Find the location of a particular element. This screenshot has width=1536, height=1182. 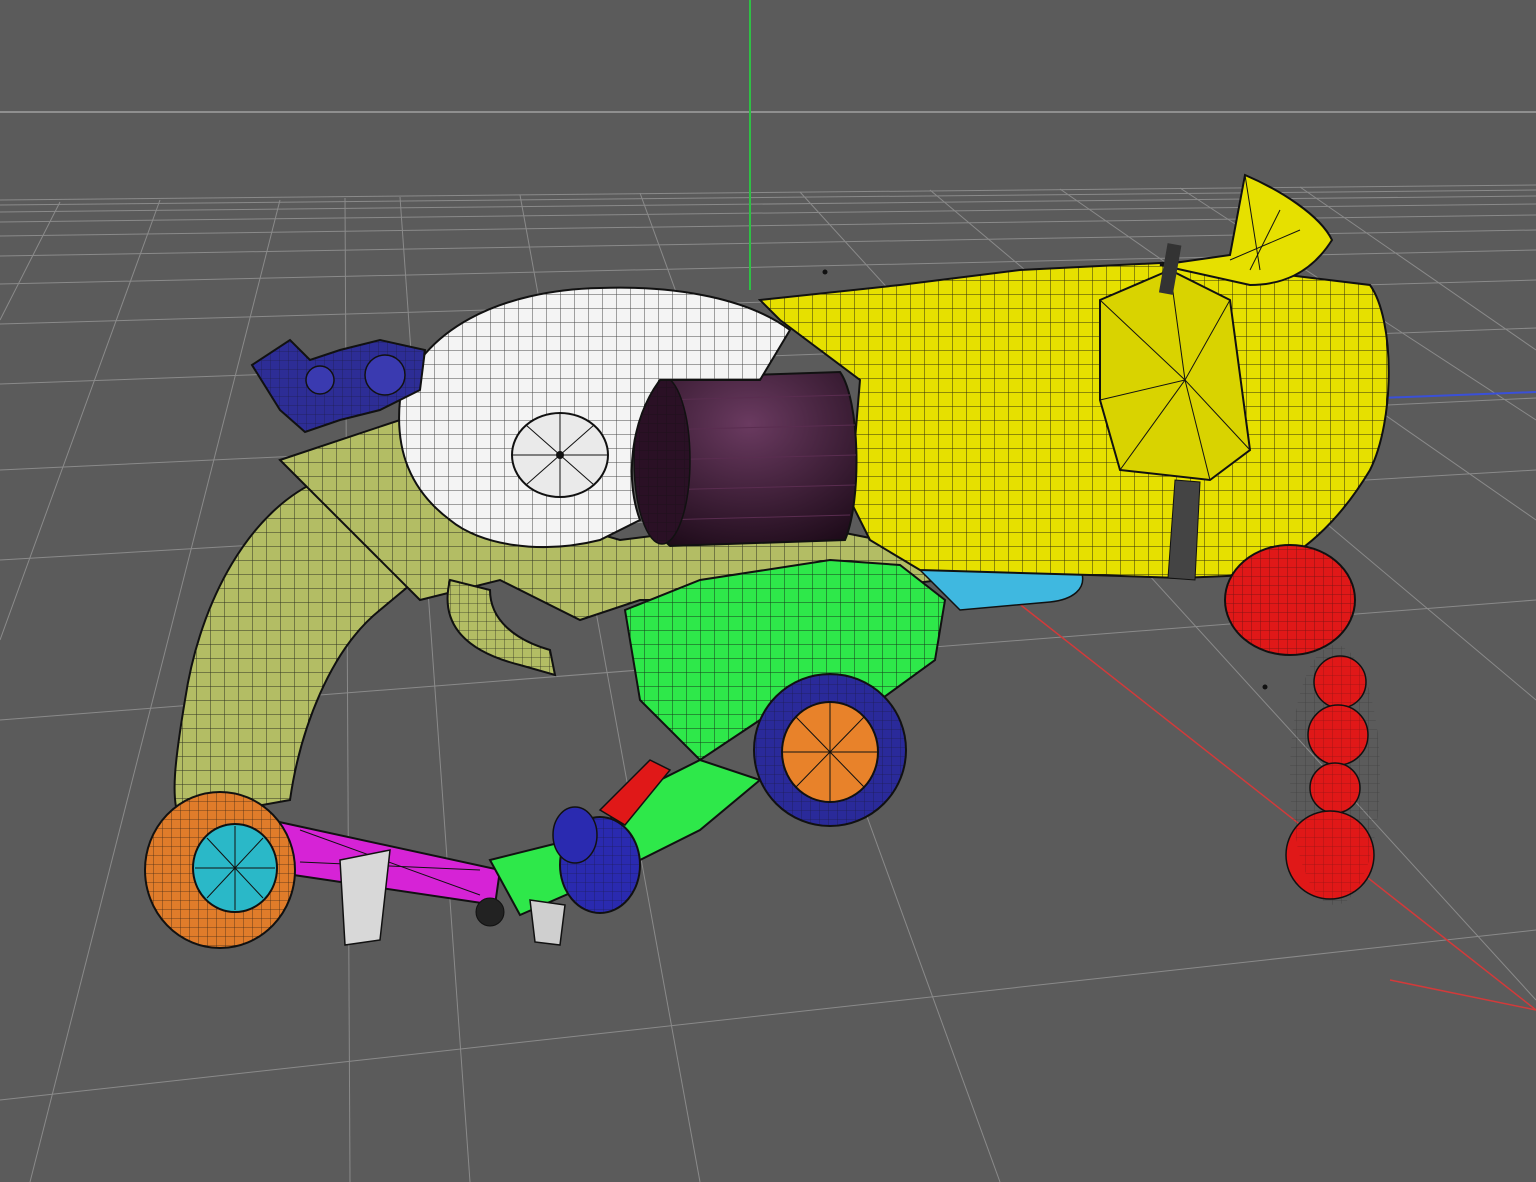

beads-wire is located at coordinates (1335, 775).